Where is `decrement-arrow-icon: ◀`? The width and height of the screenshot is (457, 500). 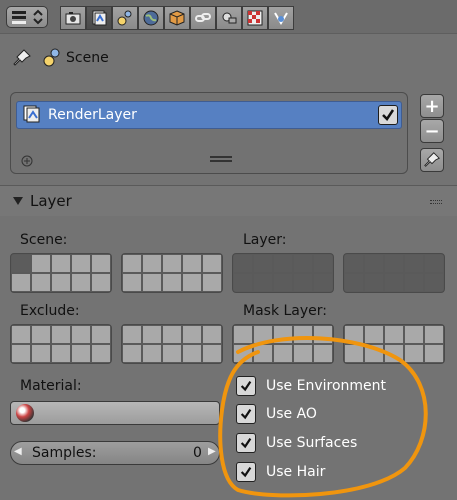
decrement-arrow-icon: ◀ is located at coordinates (18, 451).